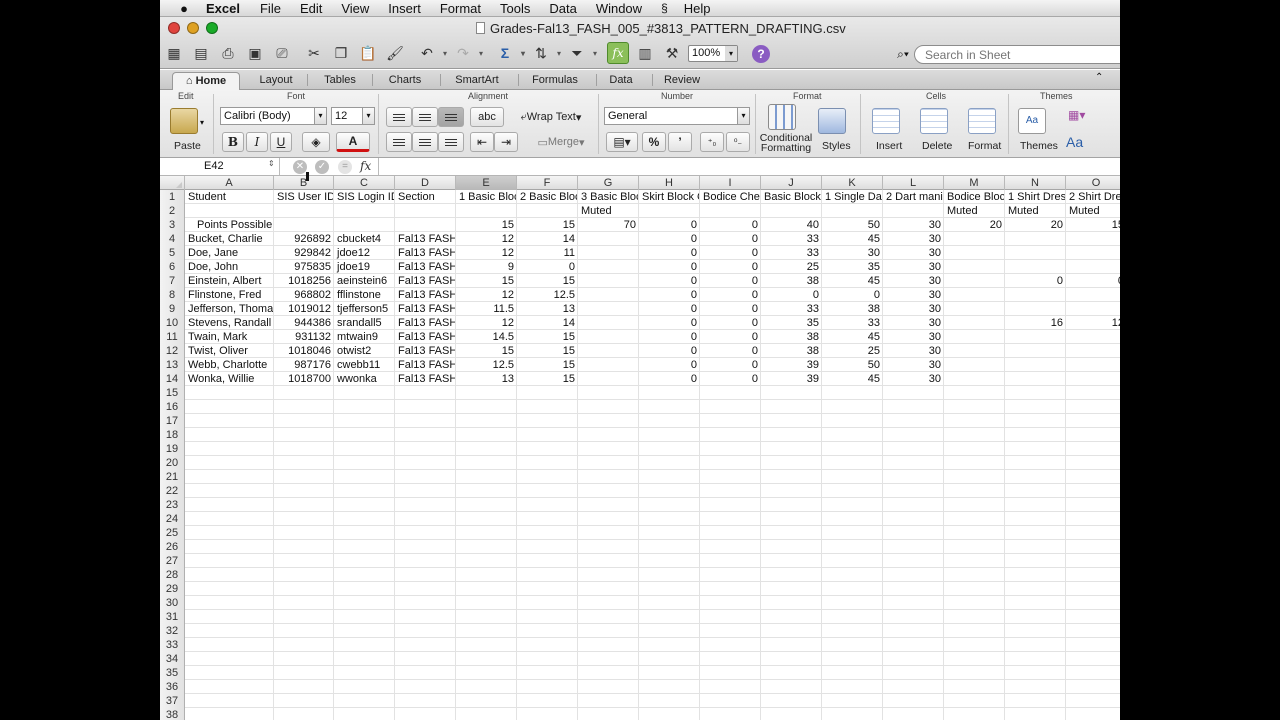 The height and width of the screenshot is (720, 1280). What do you see at coordinates (172, 295) in the screenshot?
I see `row-header: 8` at bounding box center [172, 295].